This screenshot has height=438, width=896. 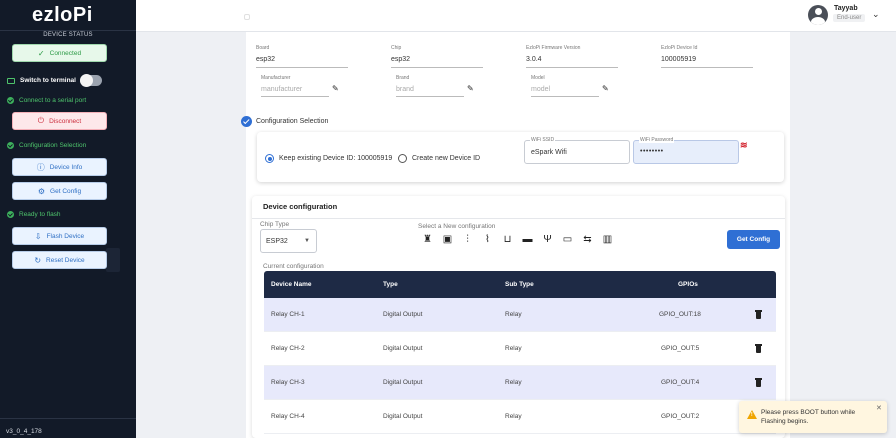 I want to click on board-value: esp32, so click(x=266, y=59).